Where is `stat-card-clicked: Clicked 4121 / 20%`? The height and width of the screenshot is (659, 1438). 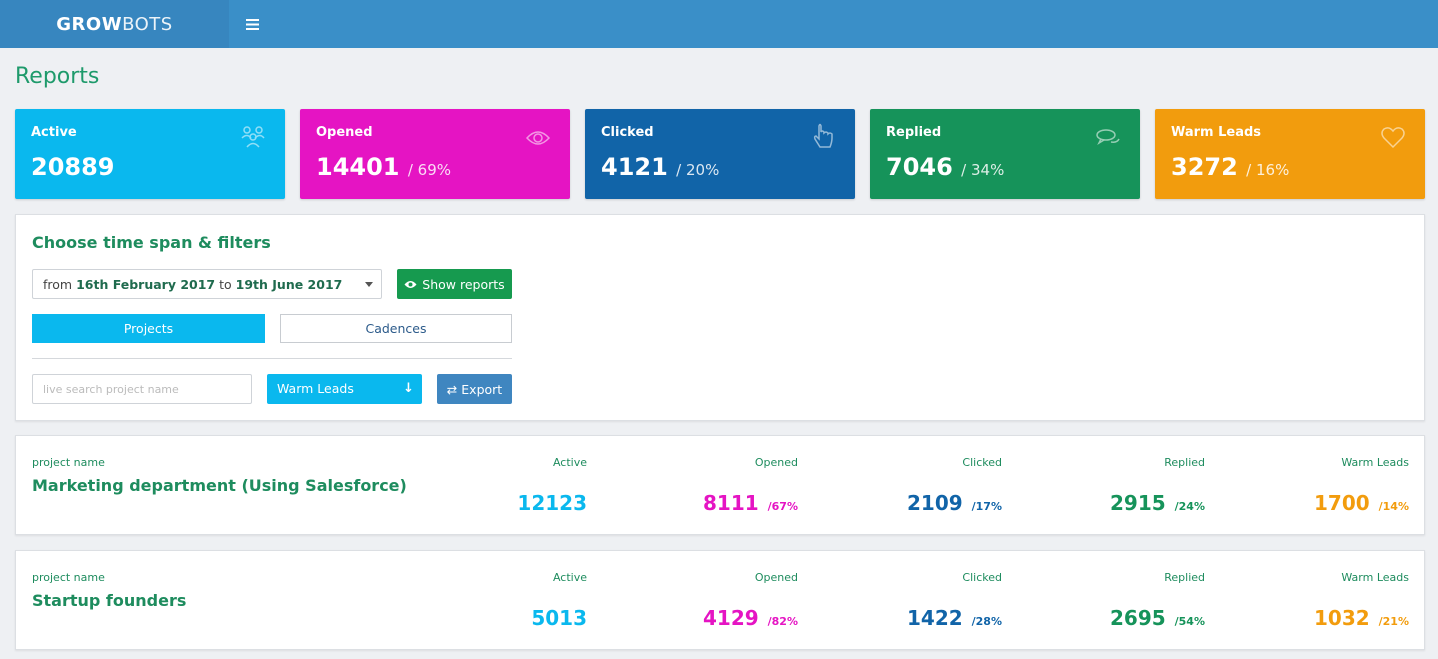
stat-card-clicked: Clicked 4121 / 20% is located at coordinates (720, 154).